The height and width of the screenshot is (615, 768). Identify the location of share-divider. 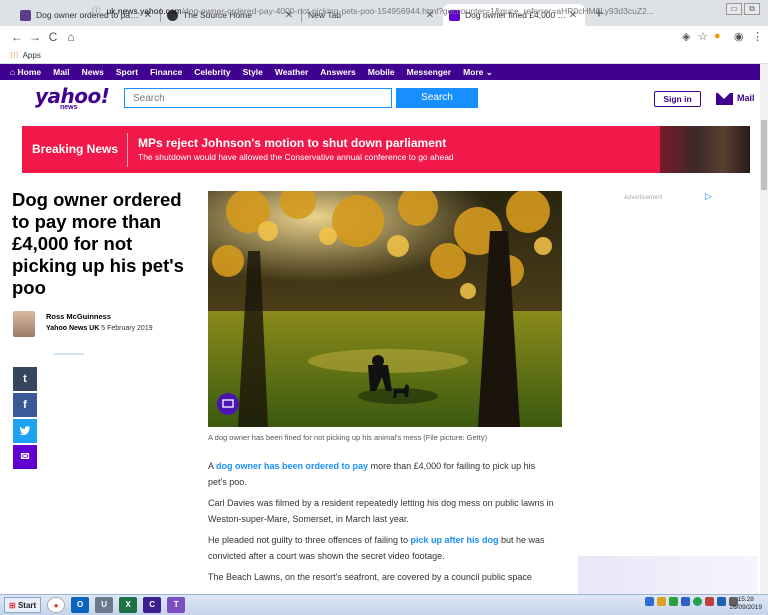
(69, 354).